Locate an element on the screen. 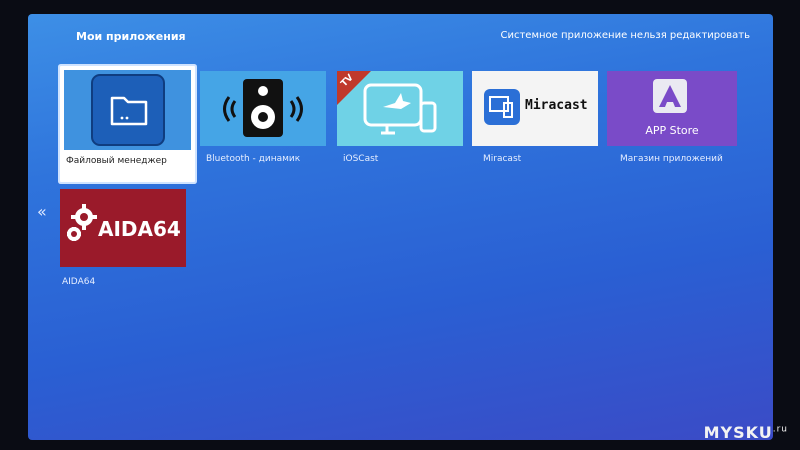  app-tile-bluetooth-speaker is located at coordinates (263, 108).